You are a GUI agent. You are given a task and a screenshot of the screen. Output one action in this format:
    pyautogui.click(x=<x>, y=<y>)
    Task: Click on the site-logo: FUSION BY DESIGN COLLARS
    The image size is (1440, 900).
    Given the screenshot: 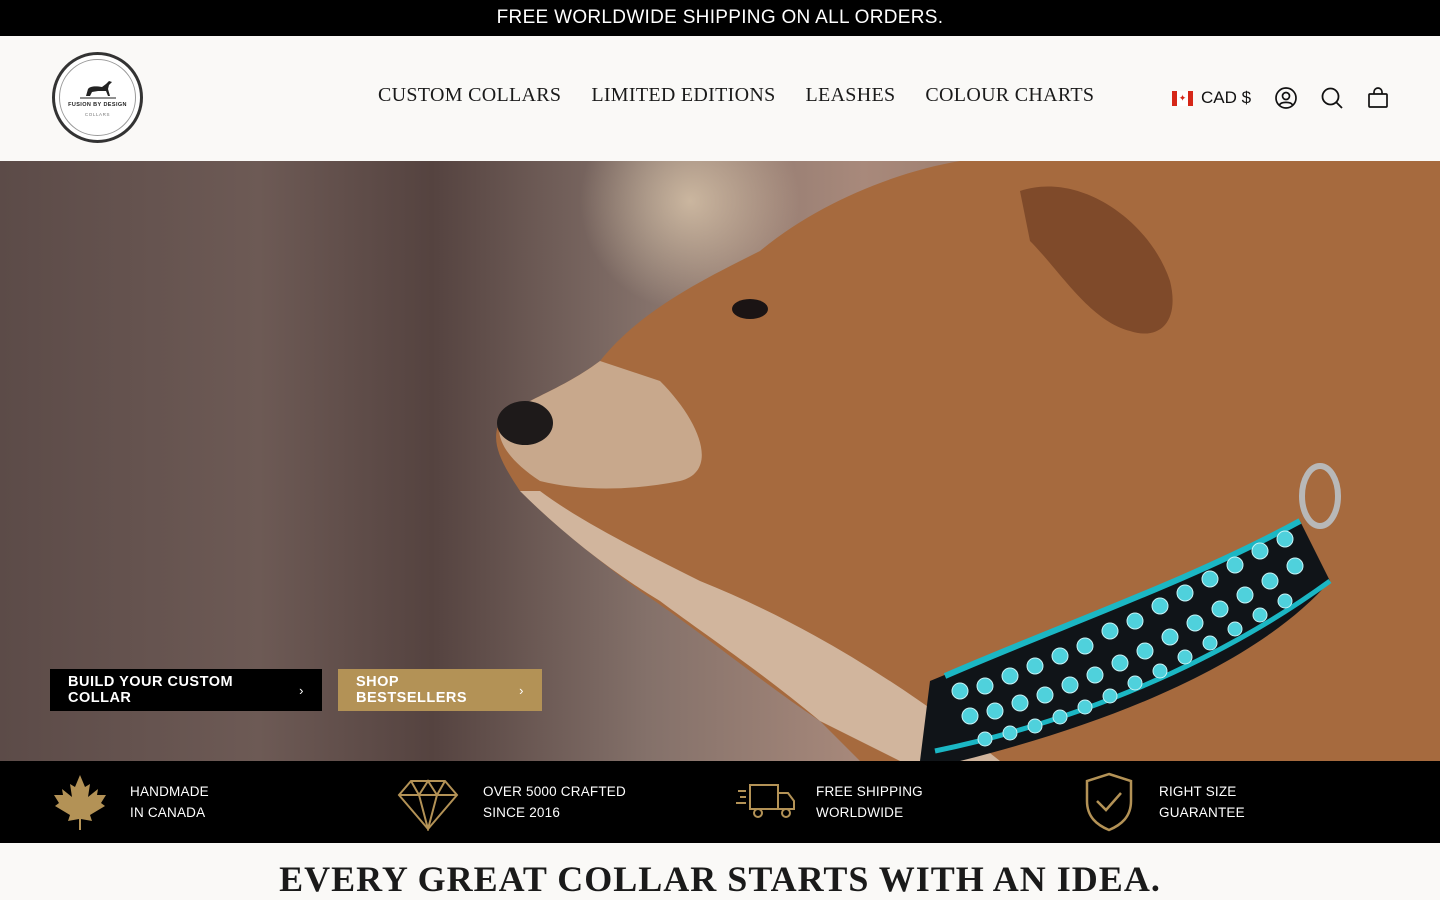 What is the action you would take?
    pyautogui.click(x=97, y=97)
    